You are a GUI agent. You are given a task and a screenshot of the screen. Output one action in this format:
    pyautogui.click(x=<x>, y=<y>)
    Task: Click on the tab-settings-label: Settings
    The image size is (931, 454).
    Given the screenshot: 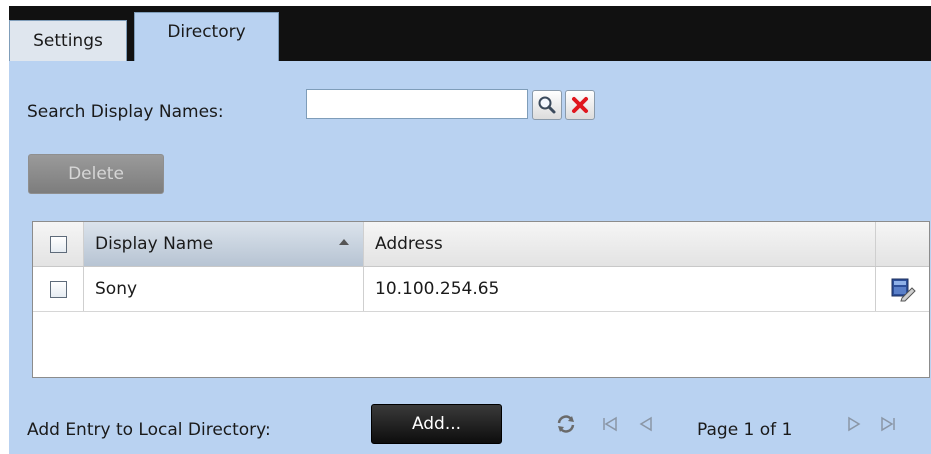 What is the action you would take?
    pyautogui.click(x=68, y=41)
    